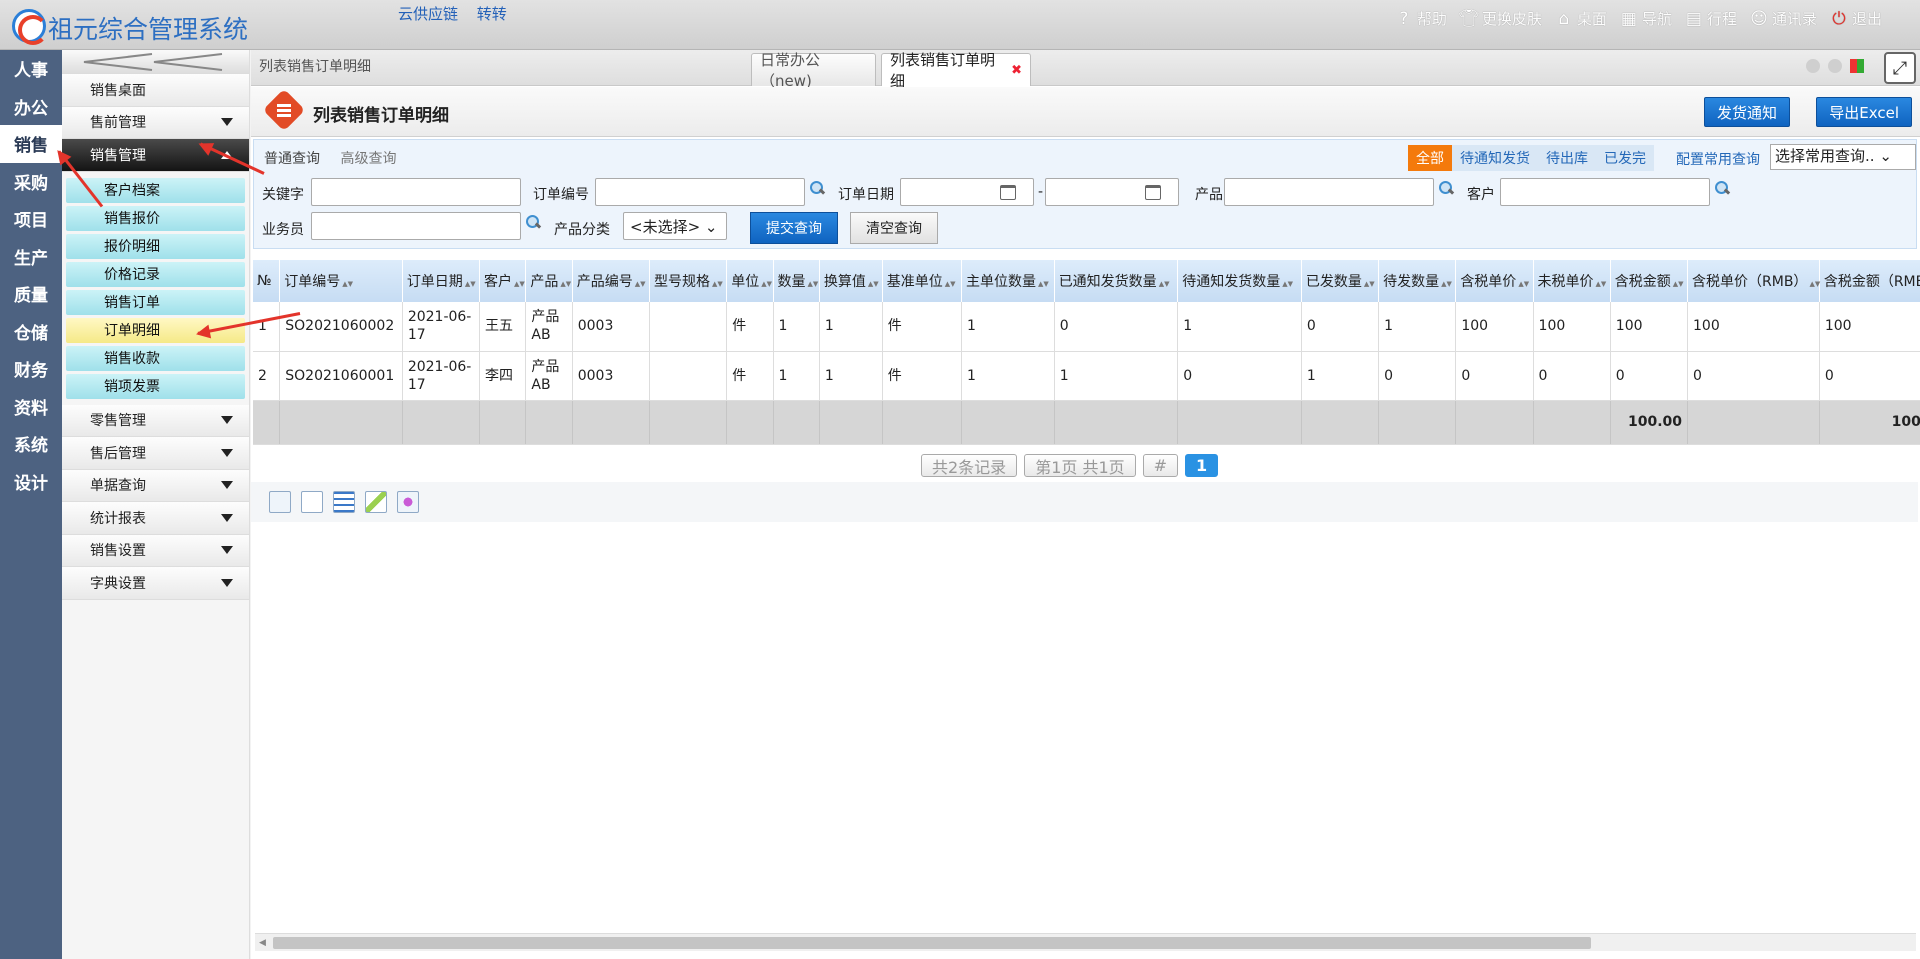 This screenshot has width=1920, height=959. What do you see at coordinates (851, 281) in the screenshot?
I see `column-header: 换算值 ▲▼` at bounding box center [851, 281].